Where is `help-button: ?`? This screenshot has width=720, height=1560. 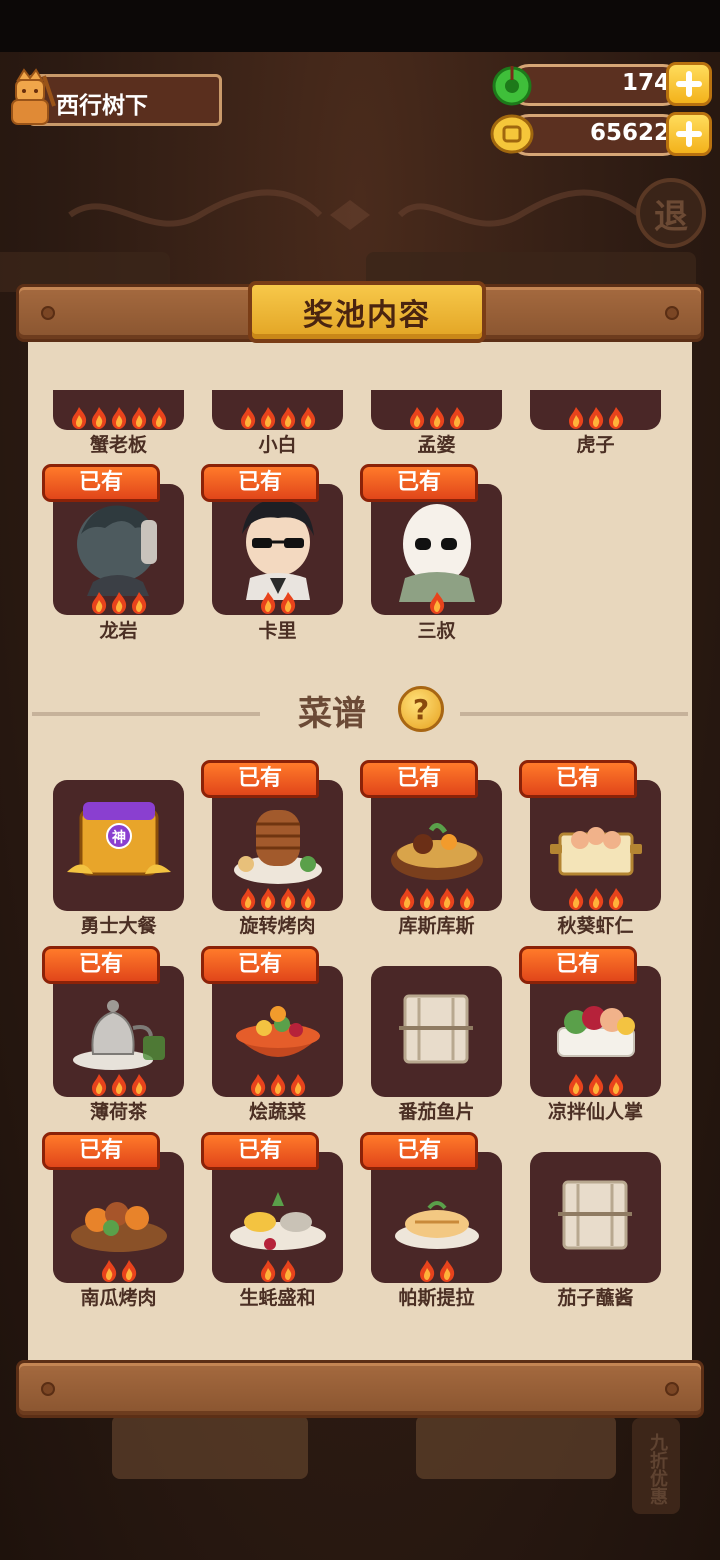
help-button: ? is located at coordinates (421, 709).